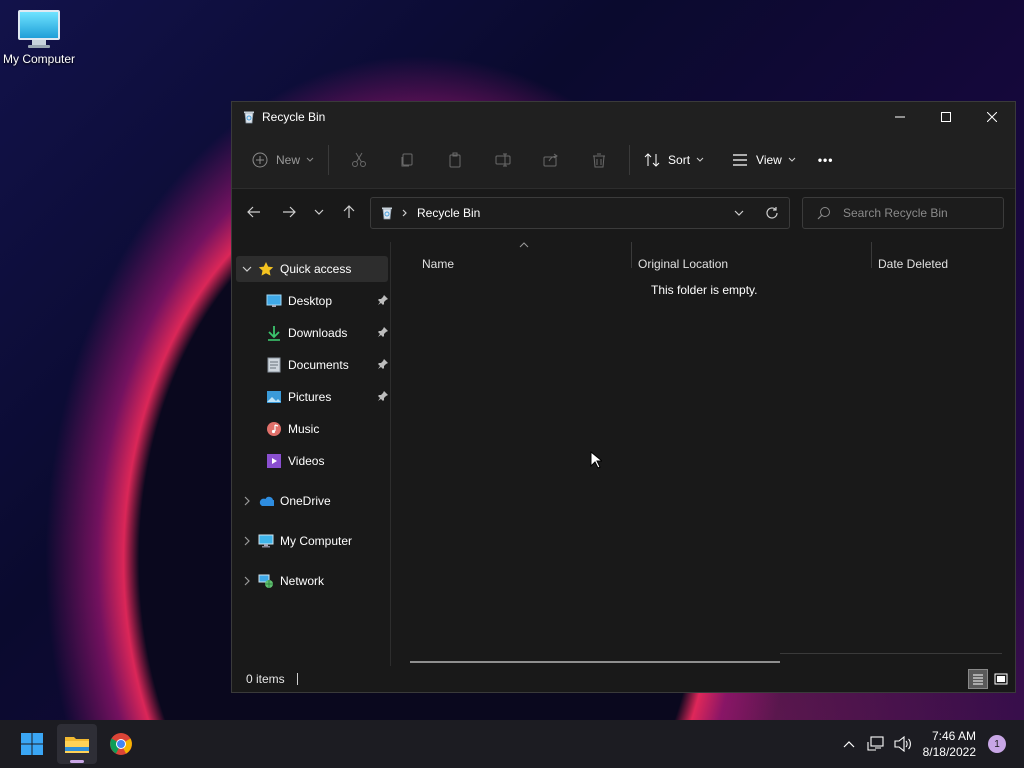 The image size is (1024, 768). Describe the element at coordinates (312, 269) in the screenshot. I see `sidebar-item-quick-access: Quick access` at that location.